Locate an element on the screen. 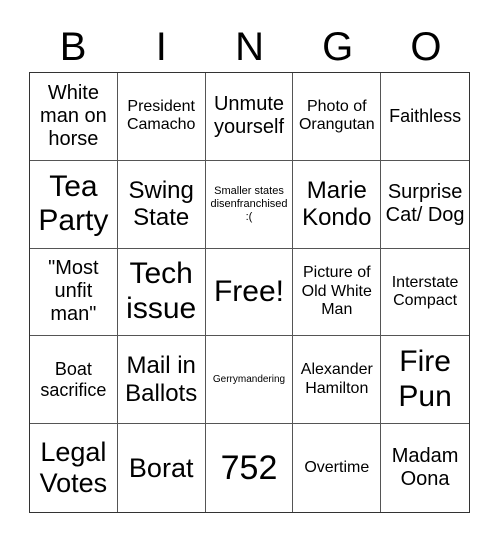 This screenshot has height=544, width=500. bingo-cell: Picture of Old White Man is located at coordinates (337, 292).